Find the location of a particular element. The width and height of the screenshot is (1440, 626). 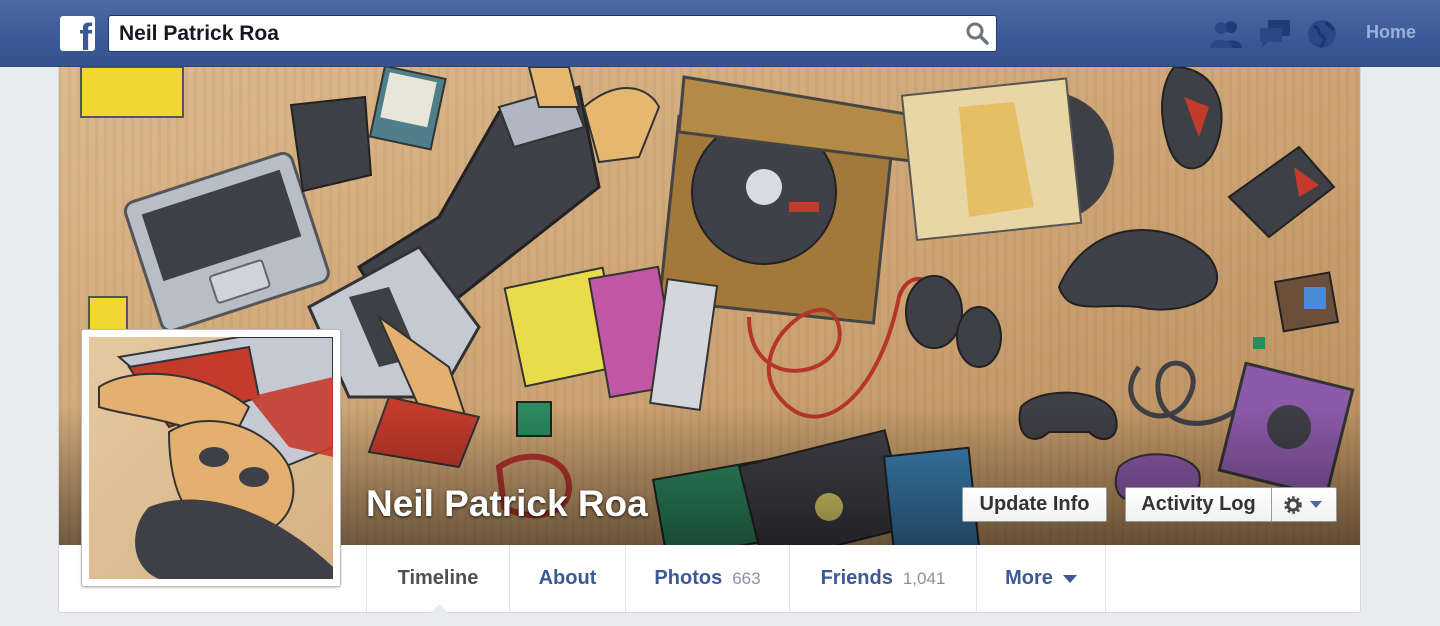

messages-icon is located at coordinates (1275, 34).